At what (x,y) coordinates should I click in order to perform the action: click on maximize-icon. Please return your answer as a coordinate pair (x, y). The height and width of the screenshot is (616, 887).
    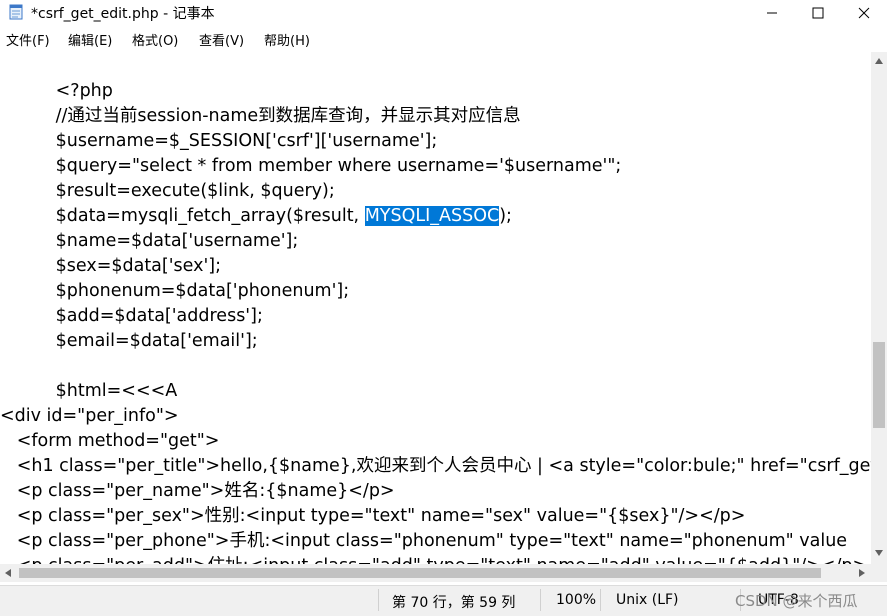
    Looking at the image, I should click on (818, 12).